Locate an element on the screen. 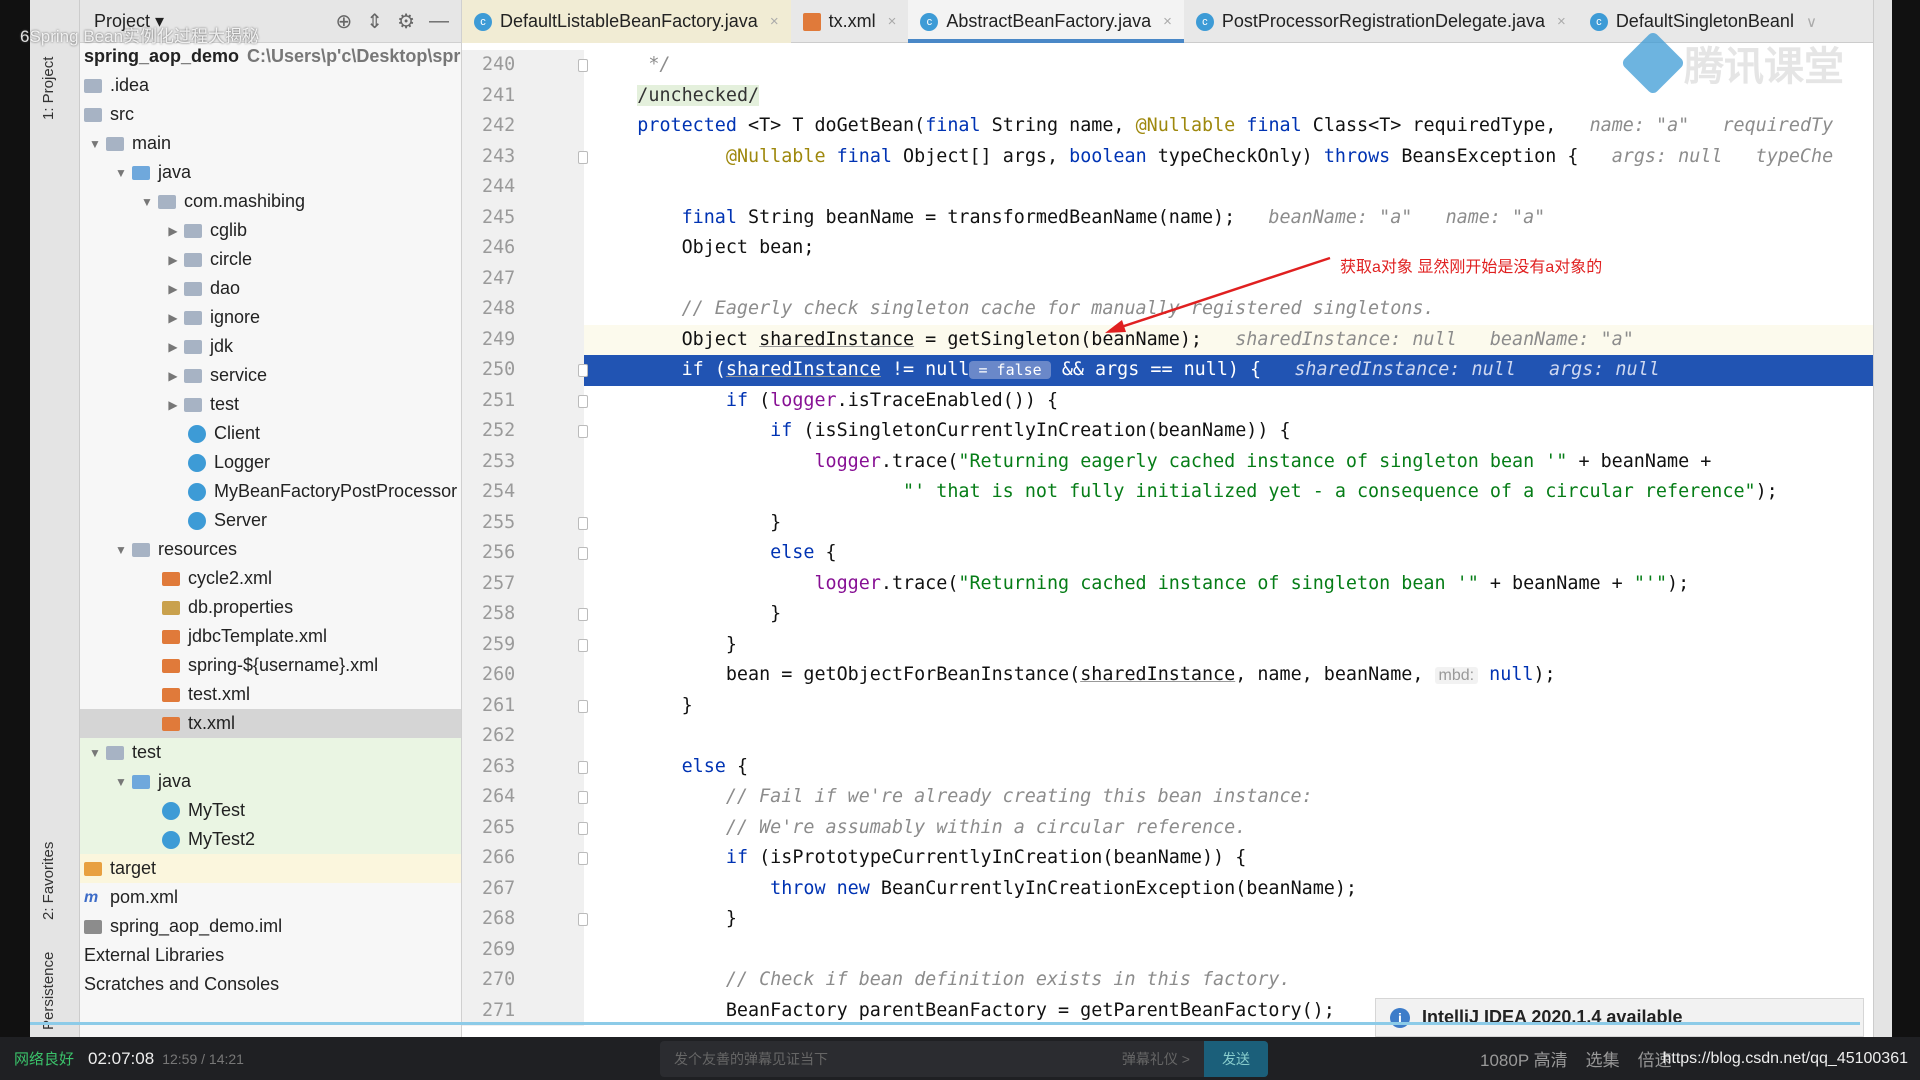  line-number: 252 is located at coordinates (523, 431).